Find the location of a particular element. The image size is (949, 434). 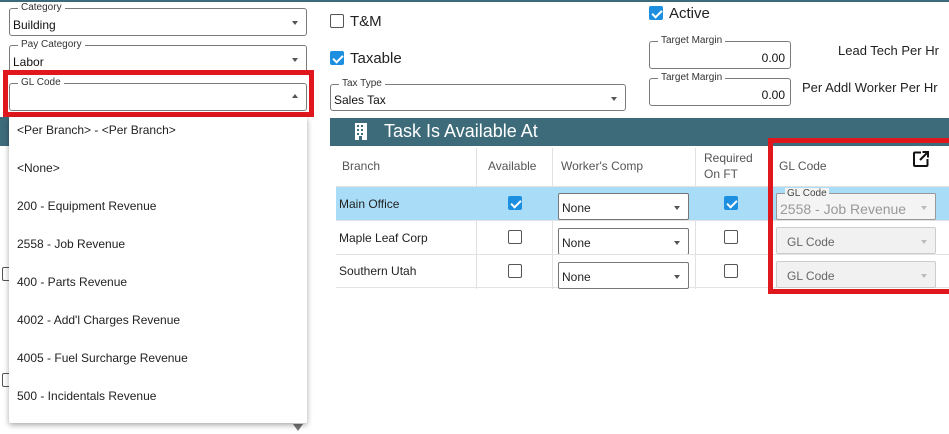

tax-type-select: Tax Type Sales Tax is located at coordinates (478, 94).